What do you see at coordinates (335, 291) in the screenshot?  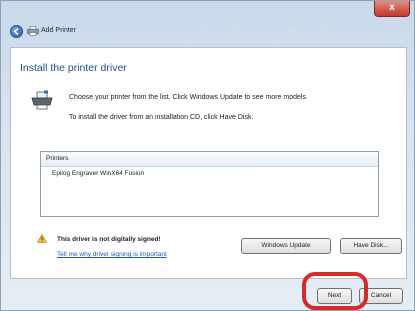 I see `next-button-highlight` at bounding box center [335, 291].